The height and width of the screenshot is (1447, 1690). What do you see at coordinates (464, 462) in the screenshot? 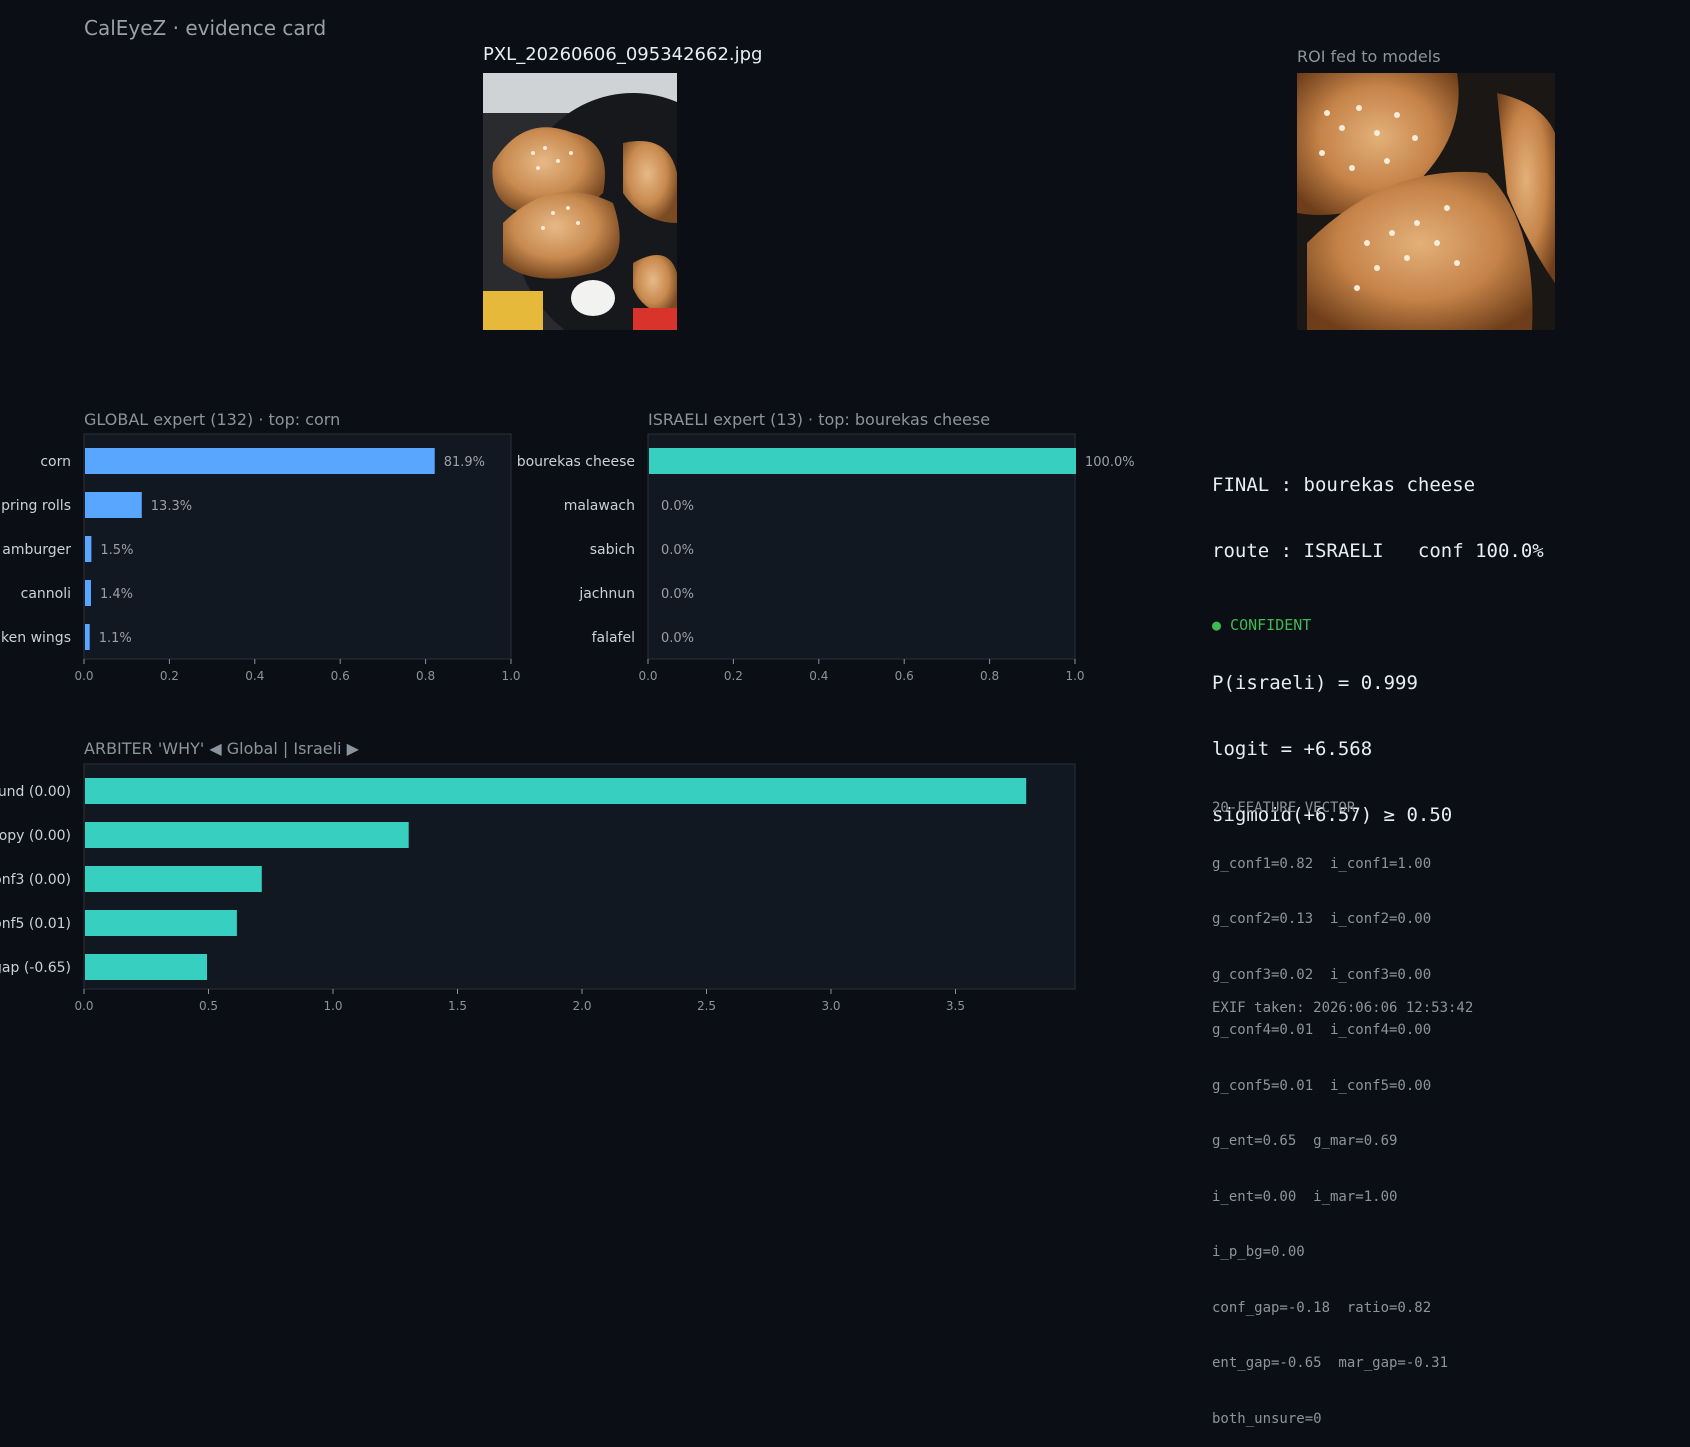
I see `value-label: 81.9%` at bounding box center [464, 462].